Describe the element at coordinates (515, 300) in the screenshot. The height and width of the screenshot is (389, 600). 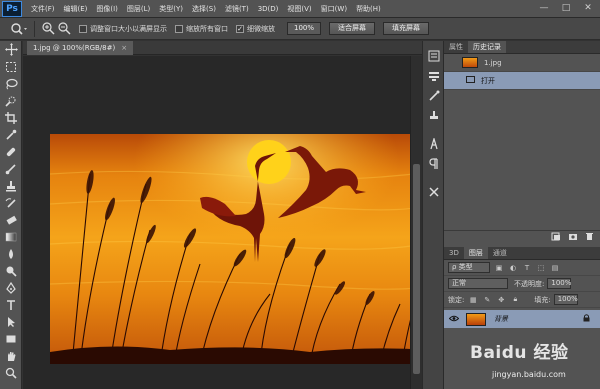
I see `lock-all-icon: 🔒︎` at that location.